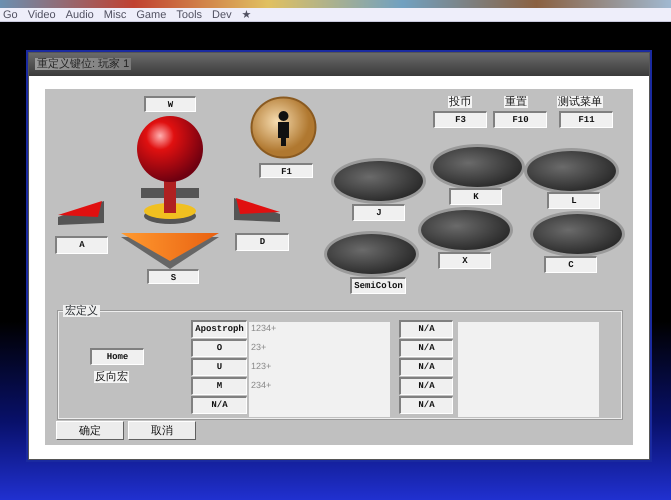  Describe the element at coordinates (219, 386) in the screenshot. I see `key-field: M` at that location.